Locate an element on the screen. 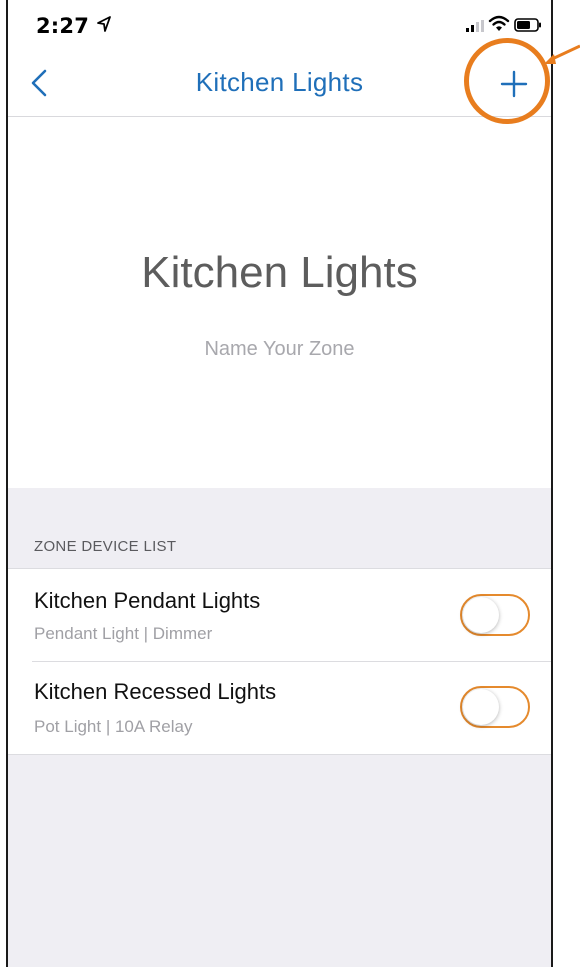  zone-name: Kitchen Lights is located at coordinates (279, 273).